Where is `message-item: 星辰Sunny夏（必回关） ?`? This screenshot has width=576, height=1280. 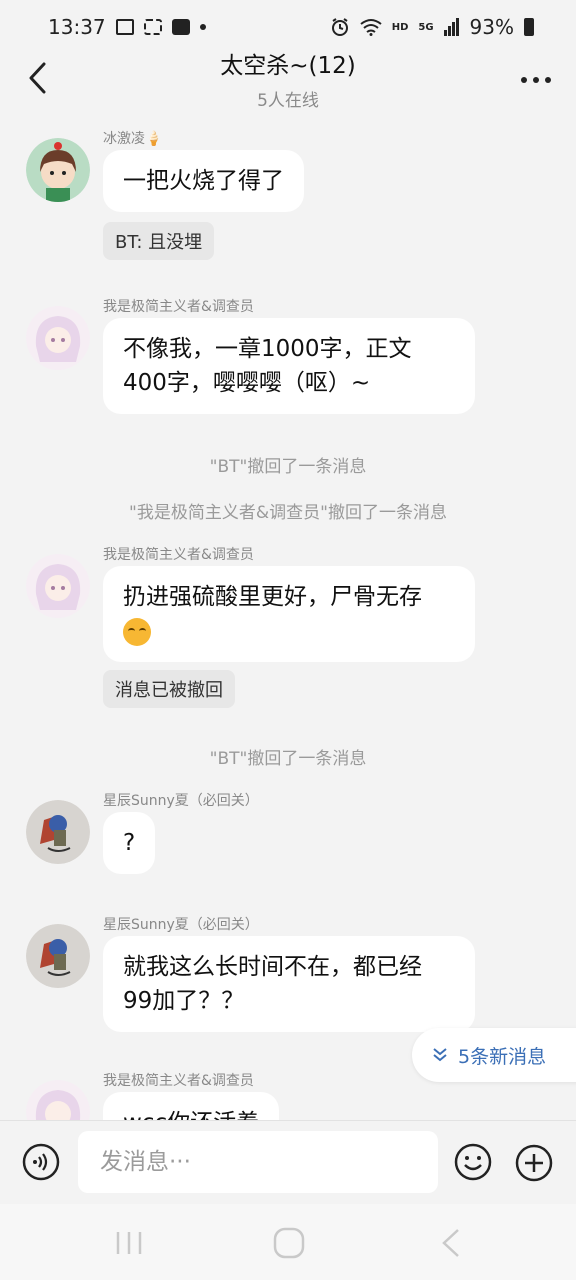
message-item: 星辰Sunny夏（必回关） ? is located at coordinates (286, 835).